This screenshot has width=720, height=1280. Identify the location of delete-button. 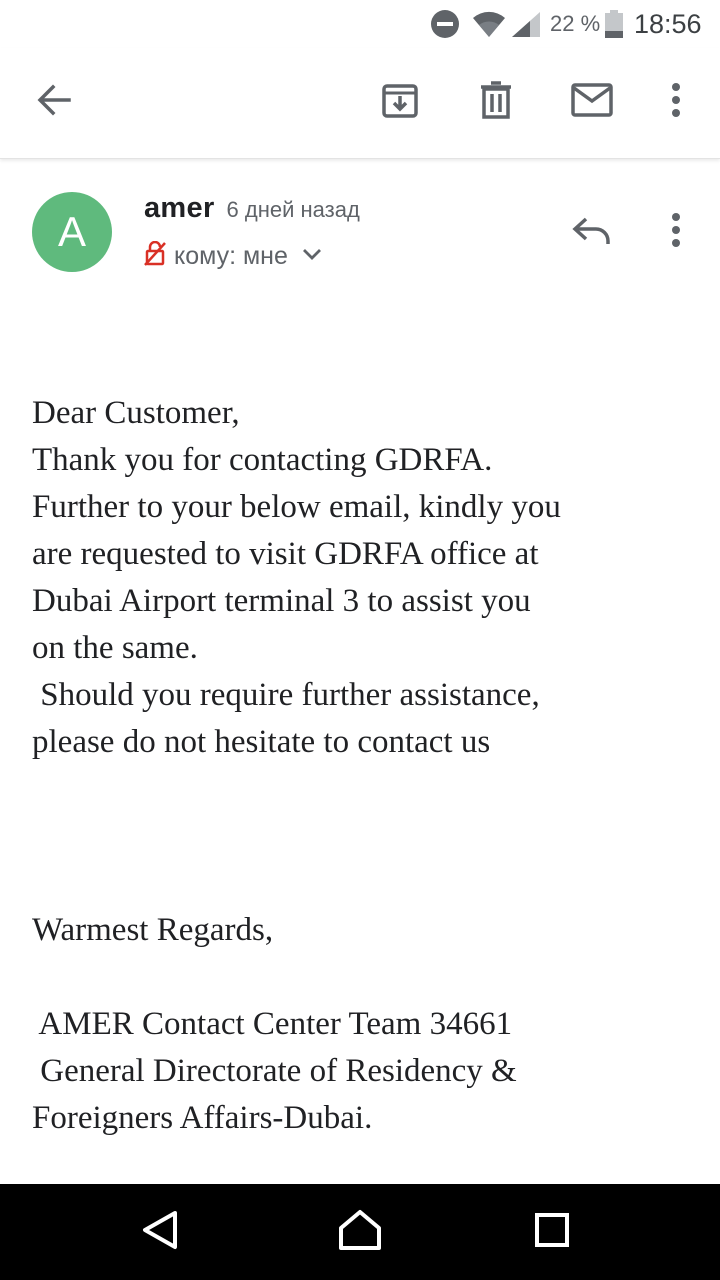
(496, 102).